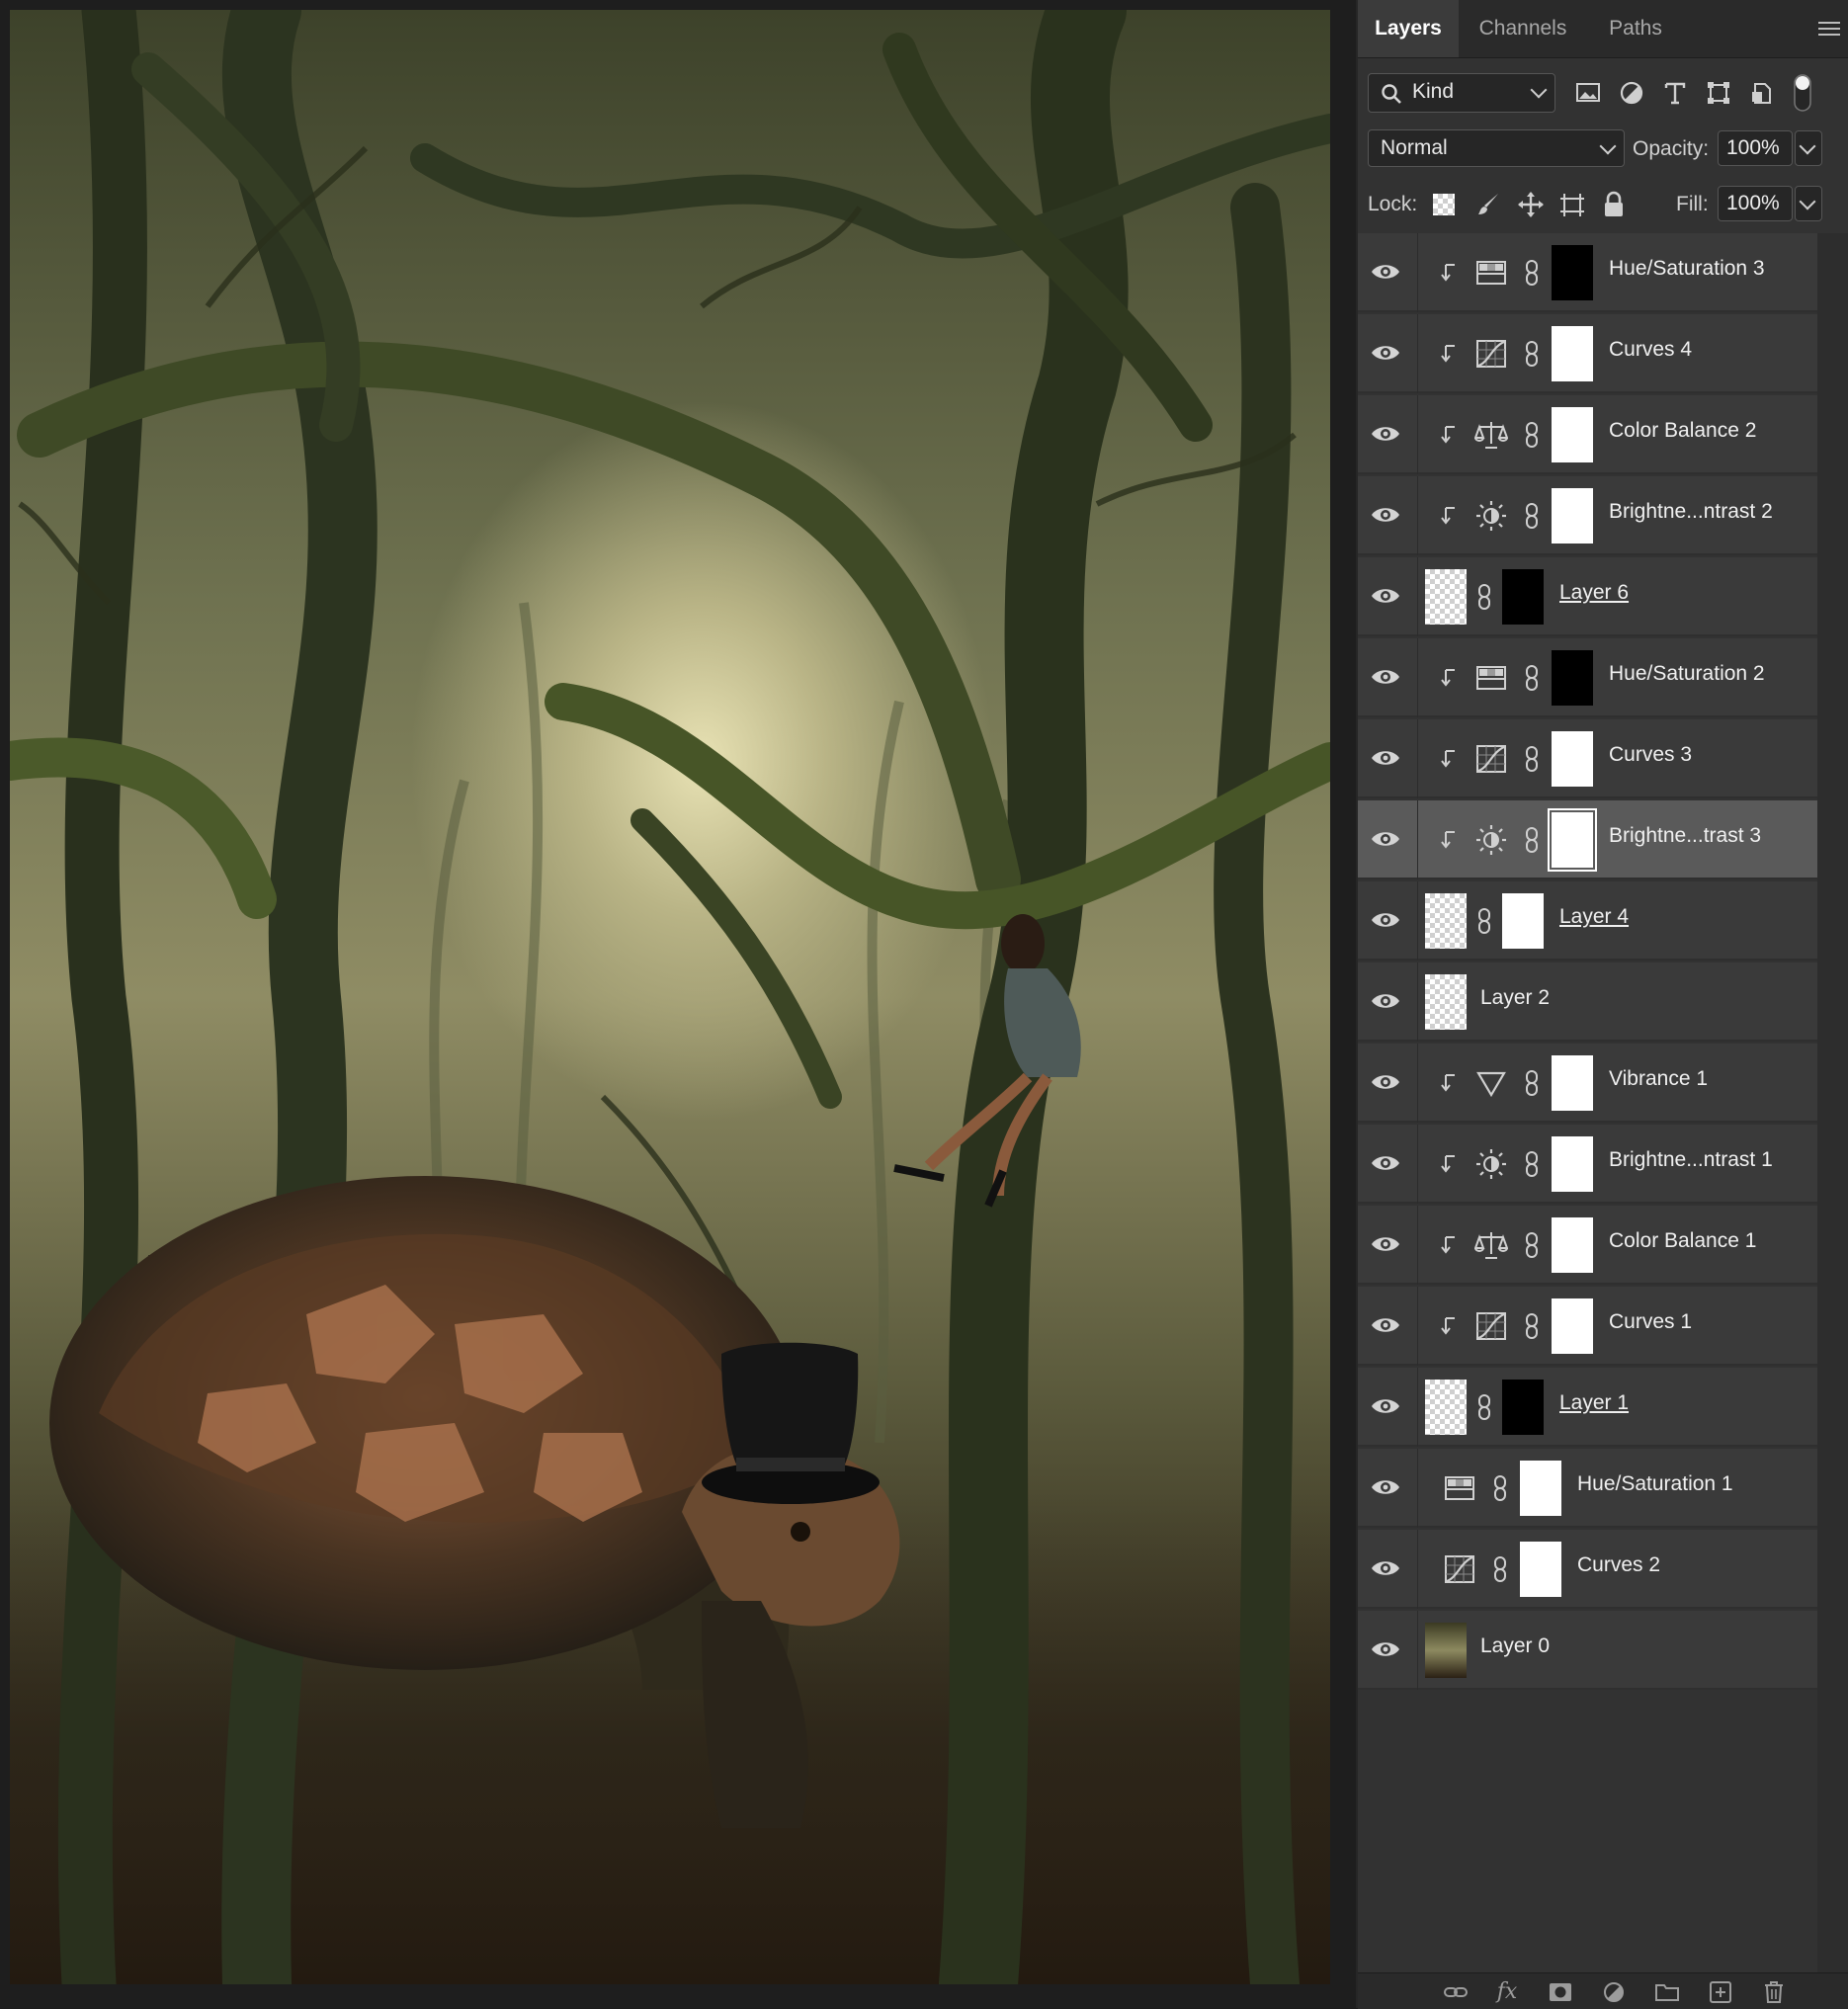 The image size is (1848, 2009). What do you see at coordinates (1685, 836) in the screenshot?
I see `layer-name: Brightne...trast 3` at bounding box center [1685, 836].